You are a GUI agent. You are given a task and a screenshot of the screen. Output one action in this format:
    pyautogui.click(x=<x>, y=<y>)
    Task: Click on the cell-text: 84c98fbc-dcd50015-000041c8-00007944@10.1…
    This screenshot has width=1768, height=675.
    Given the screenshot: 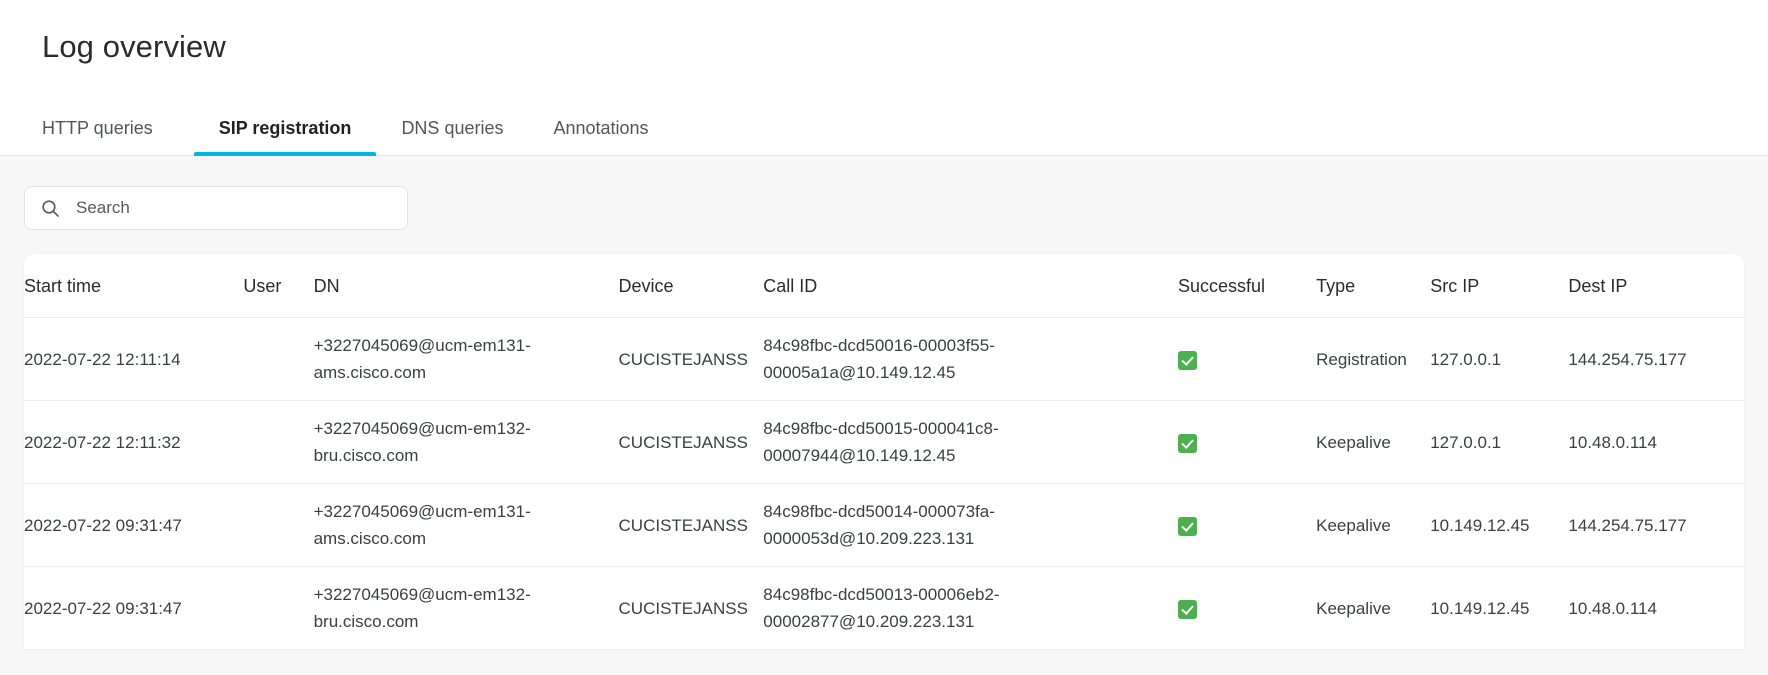 What is the action you would take?
    pyautogui.click(x=881, y=442)
    